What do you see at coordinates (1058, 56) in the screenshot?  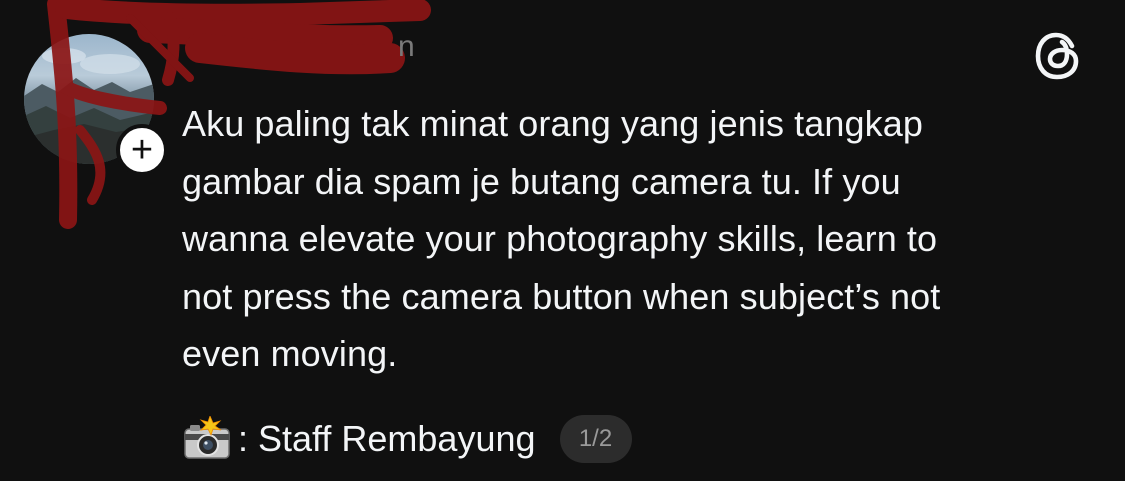 I see `threads-logo-icon` at bounding box center [1058, 56].